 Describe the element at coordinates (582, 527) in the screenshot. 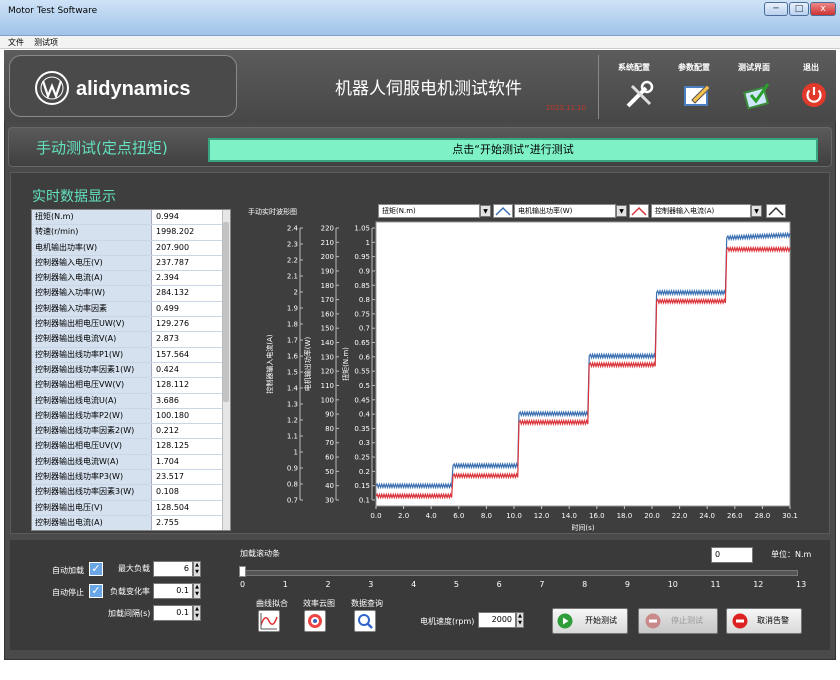

I see `x-axis-label: 时间(s)` at that location.